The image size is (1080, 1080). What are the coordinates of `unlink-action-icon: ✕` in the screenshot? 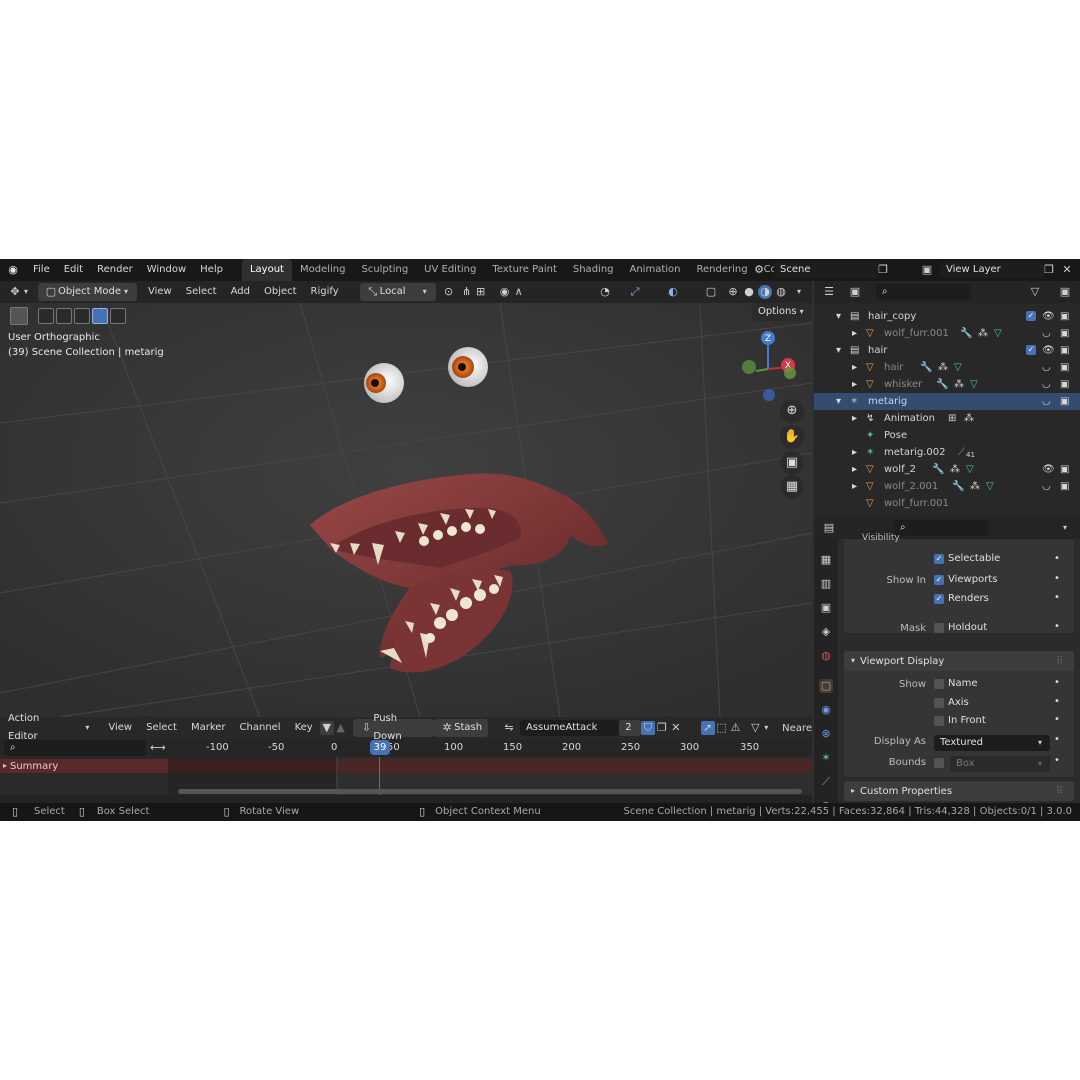 It's located at (676, 728).